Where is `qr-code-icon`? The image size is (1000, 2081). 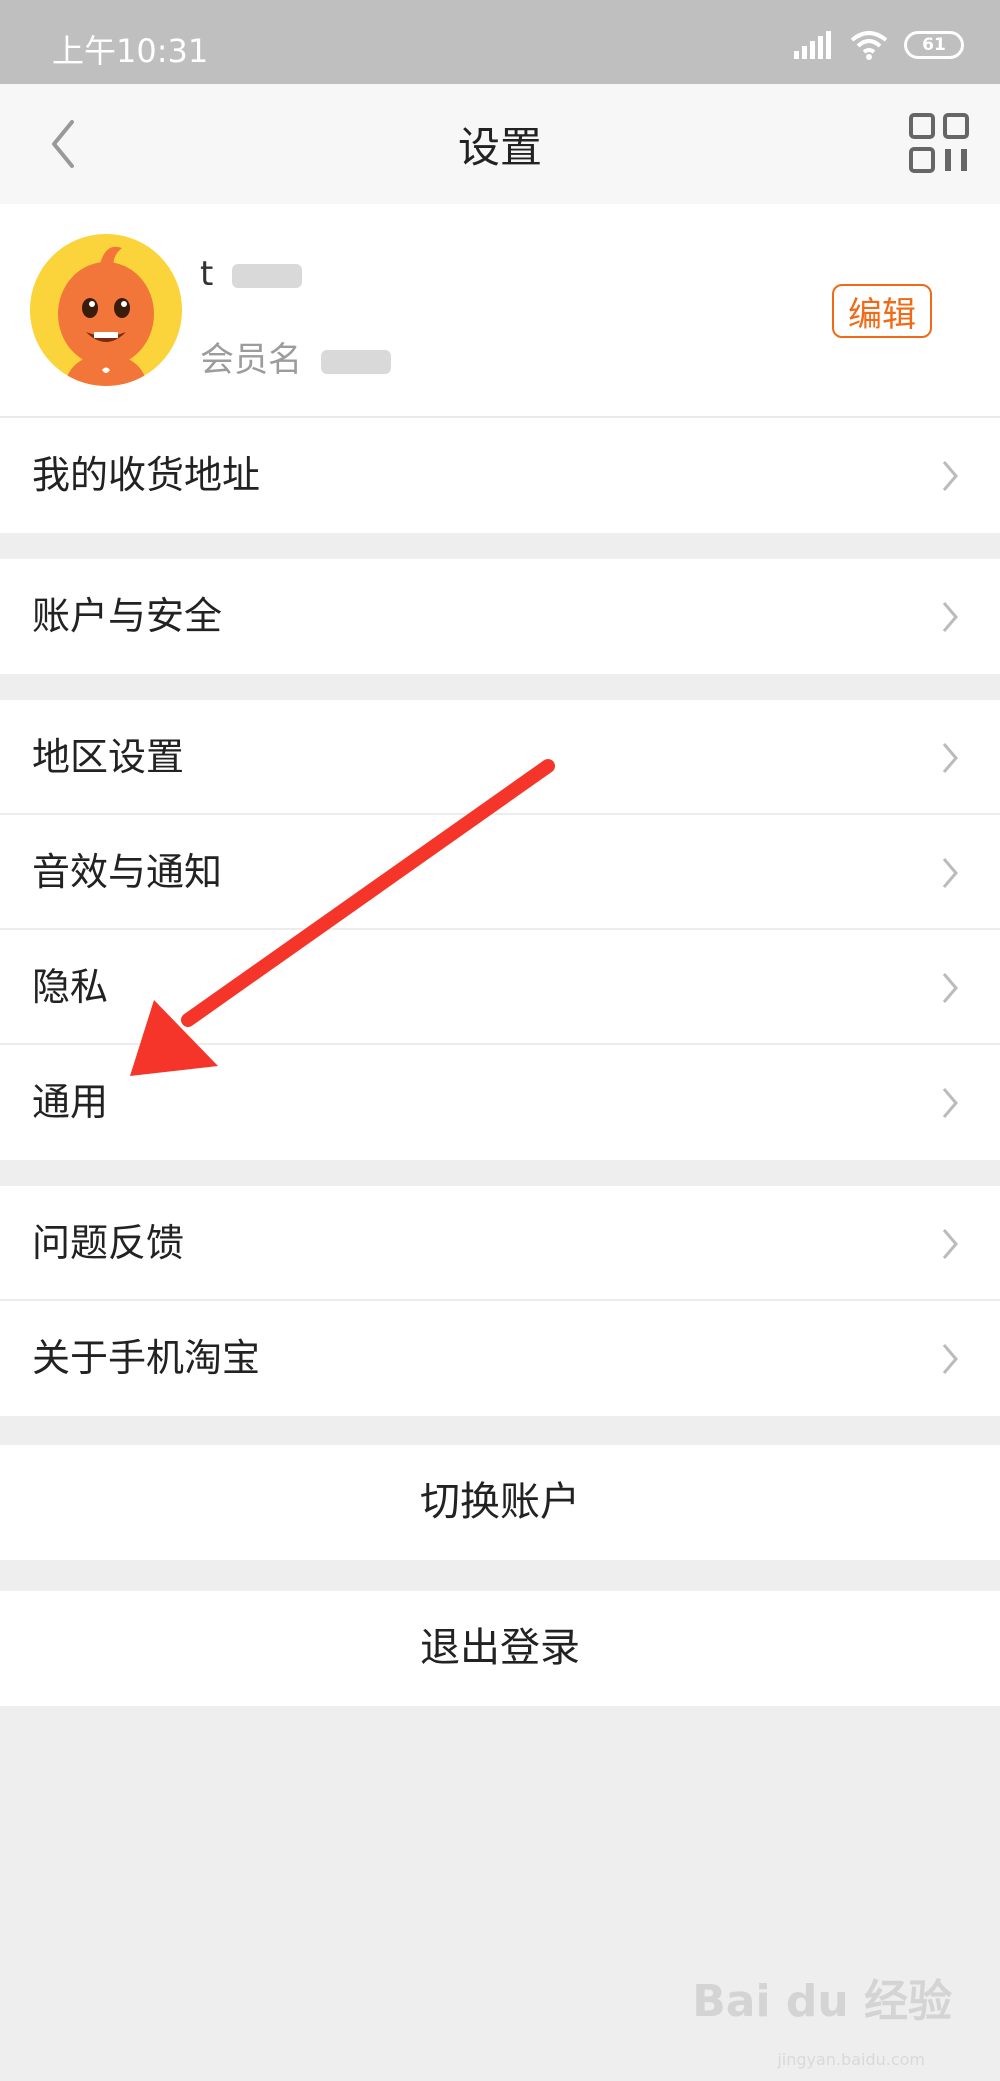 qr-code-icon is located at coordinates (939, 143).